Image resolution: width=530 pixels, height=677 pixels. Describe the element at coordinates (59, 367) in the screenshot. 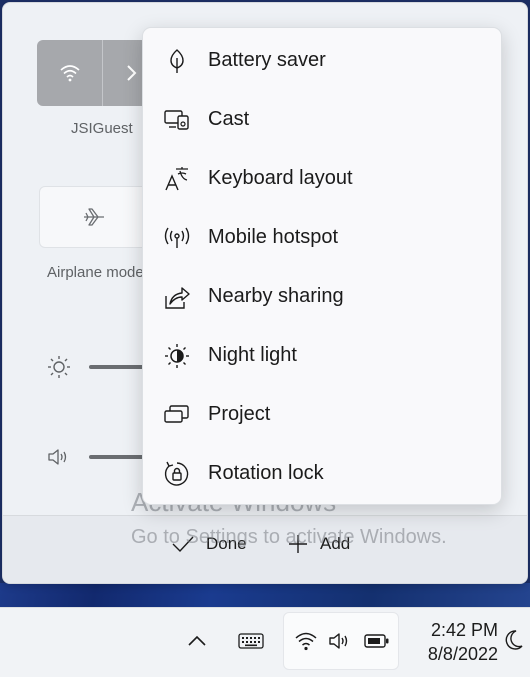

I see `brightness-icon` at that location.